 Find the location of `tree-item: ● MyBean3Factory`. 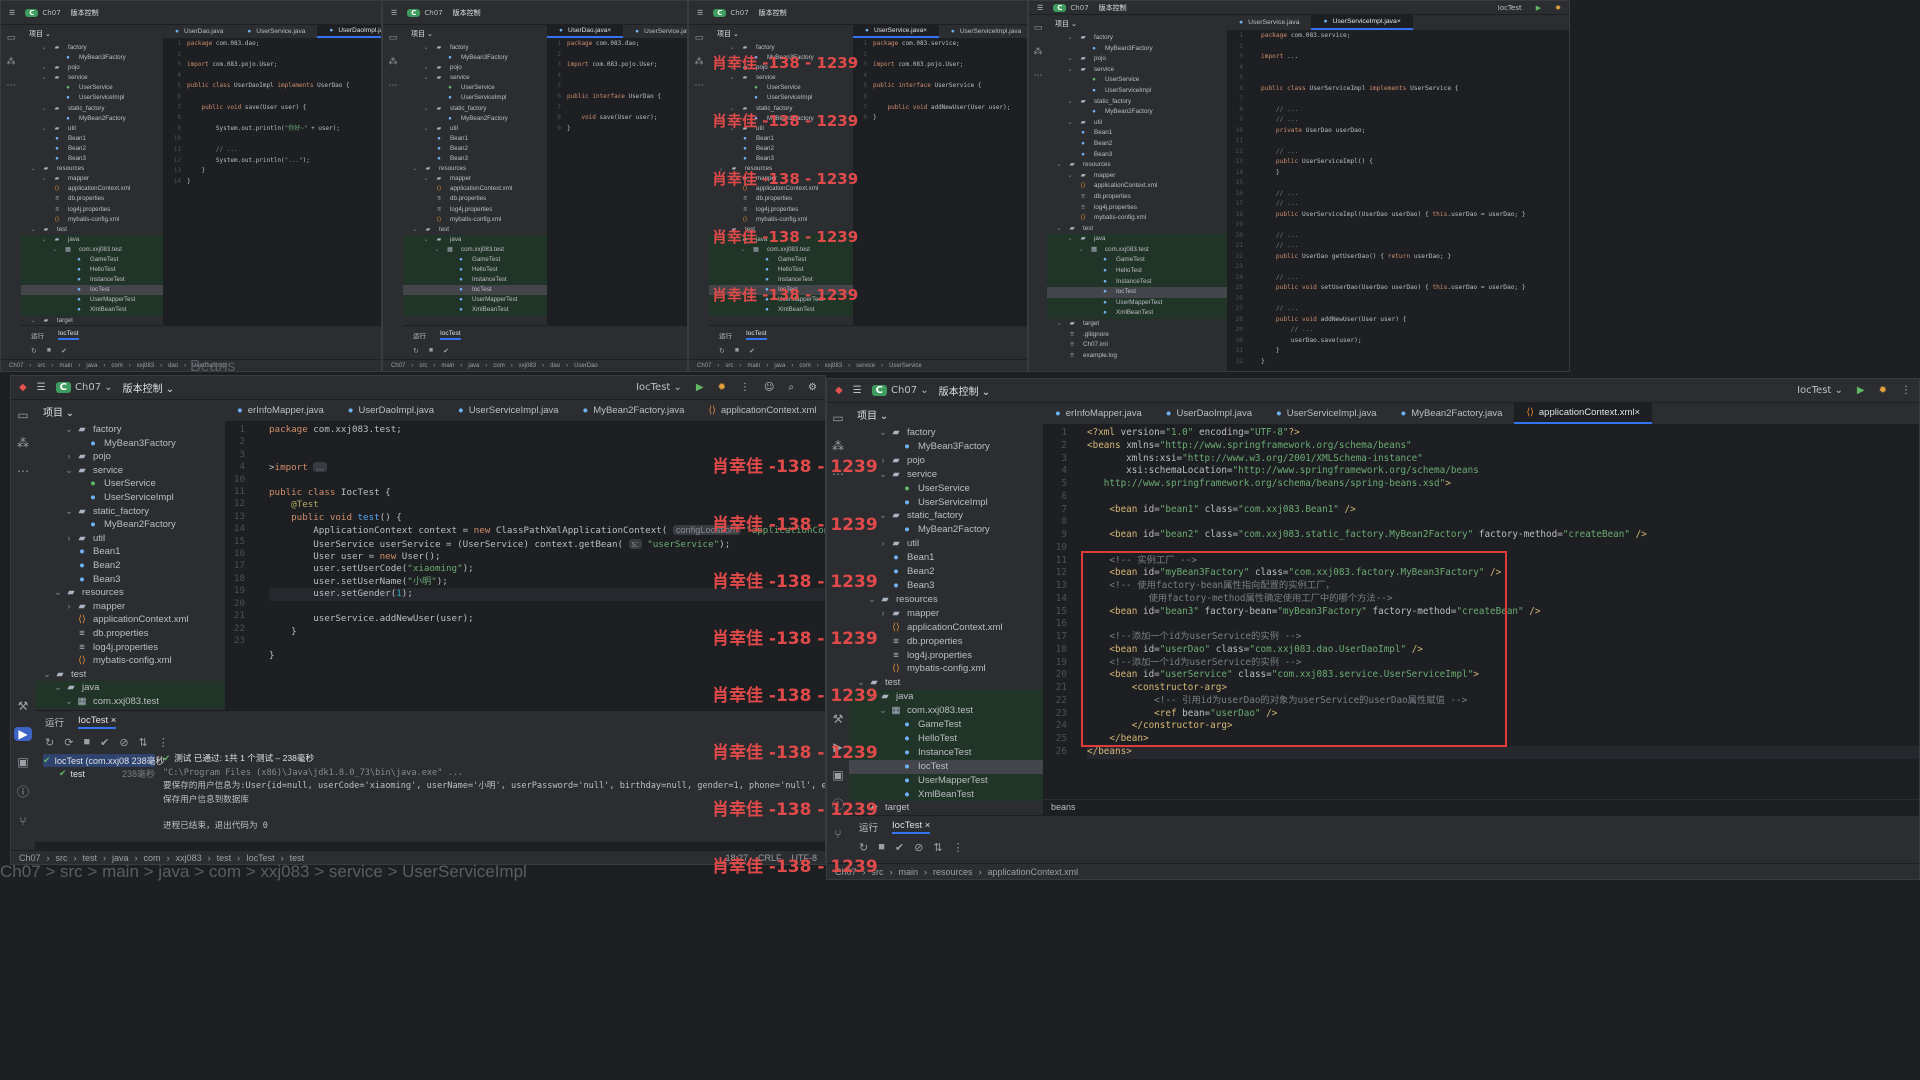

tree-item: ● MyBean3Factory is located at coordinates (130, 444).